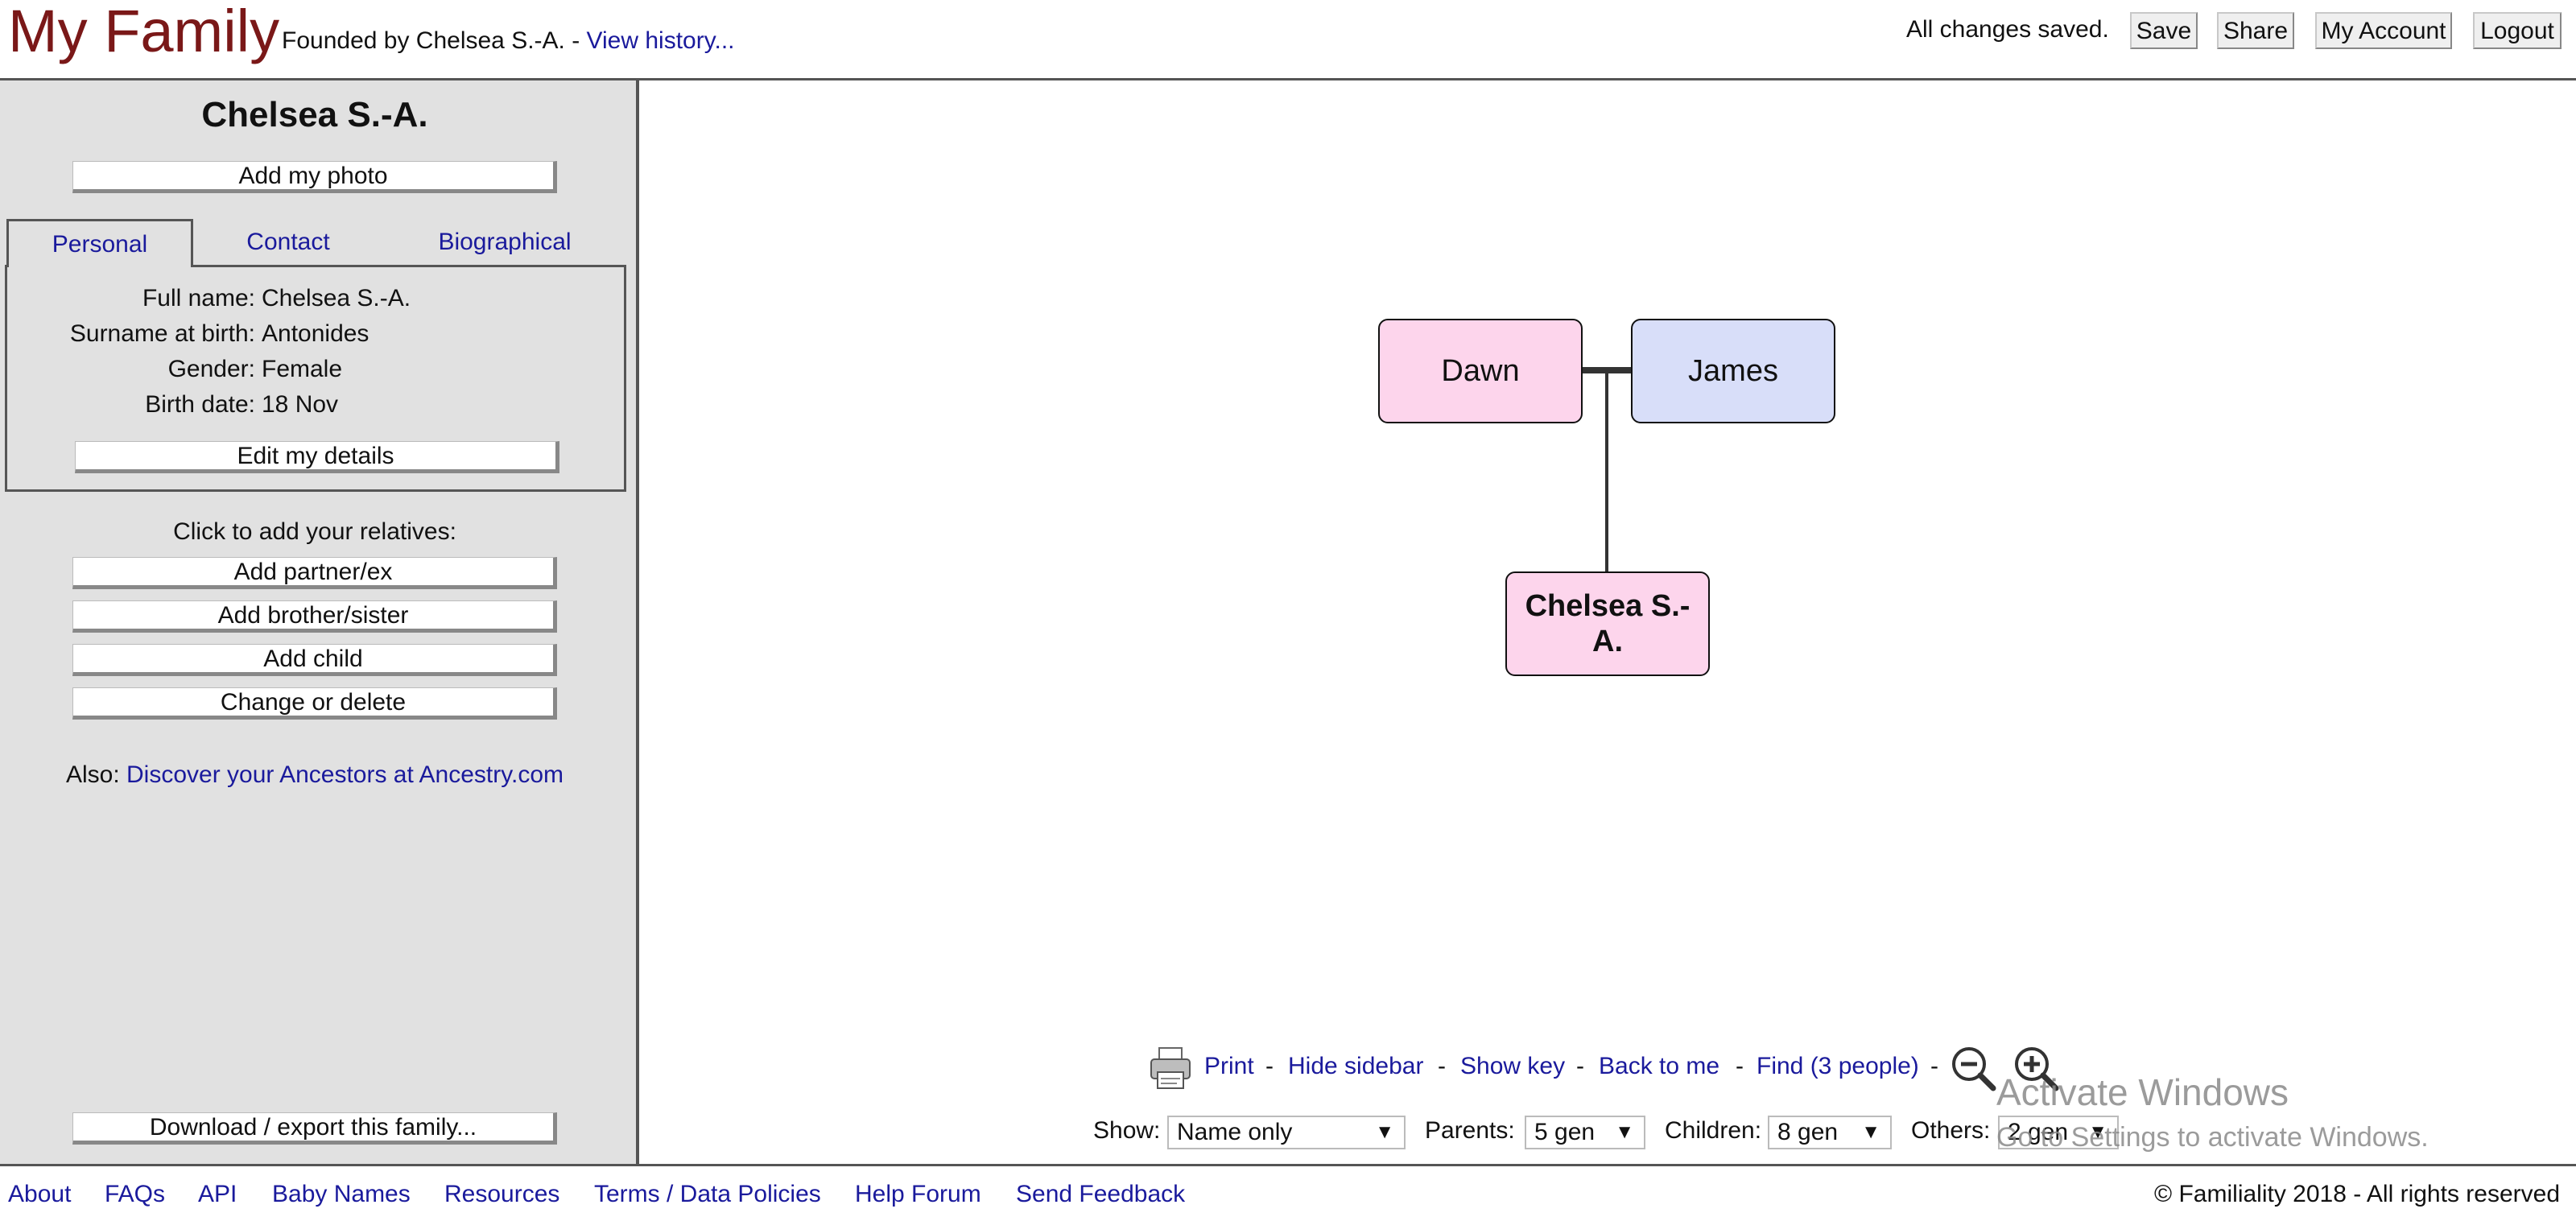  I want to click on footer-link-about: About, so click(39, 1194).